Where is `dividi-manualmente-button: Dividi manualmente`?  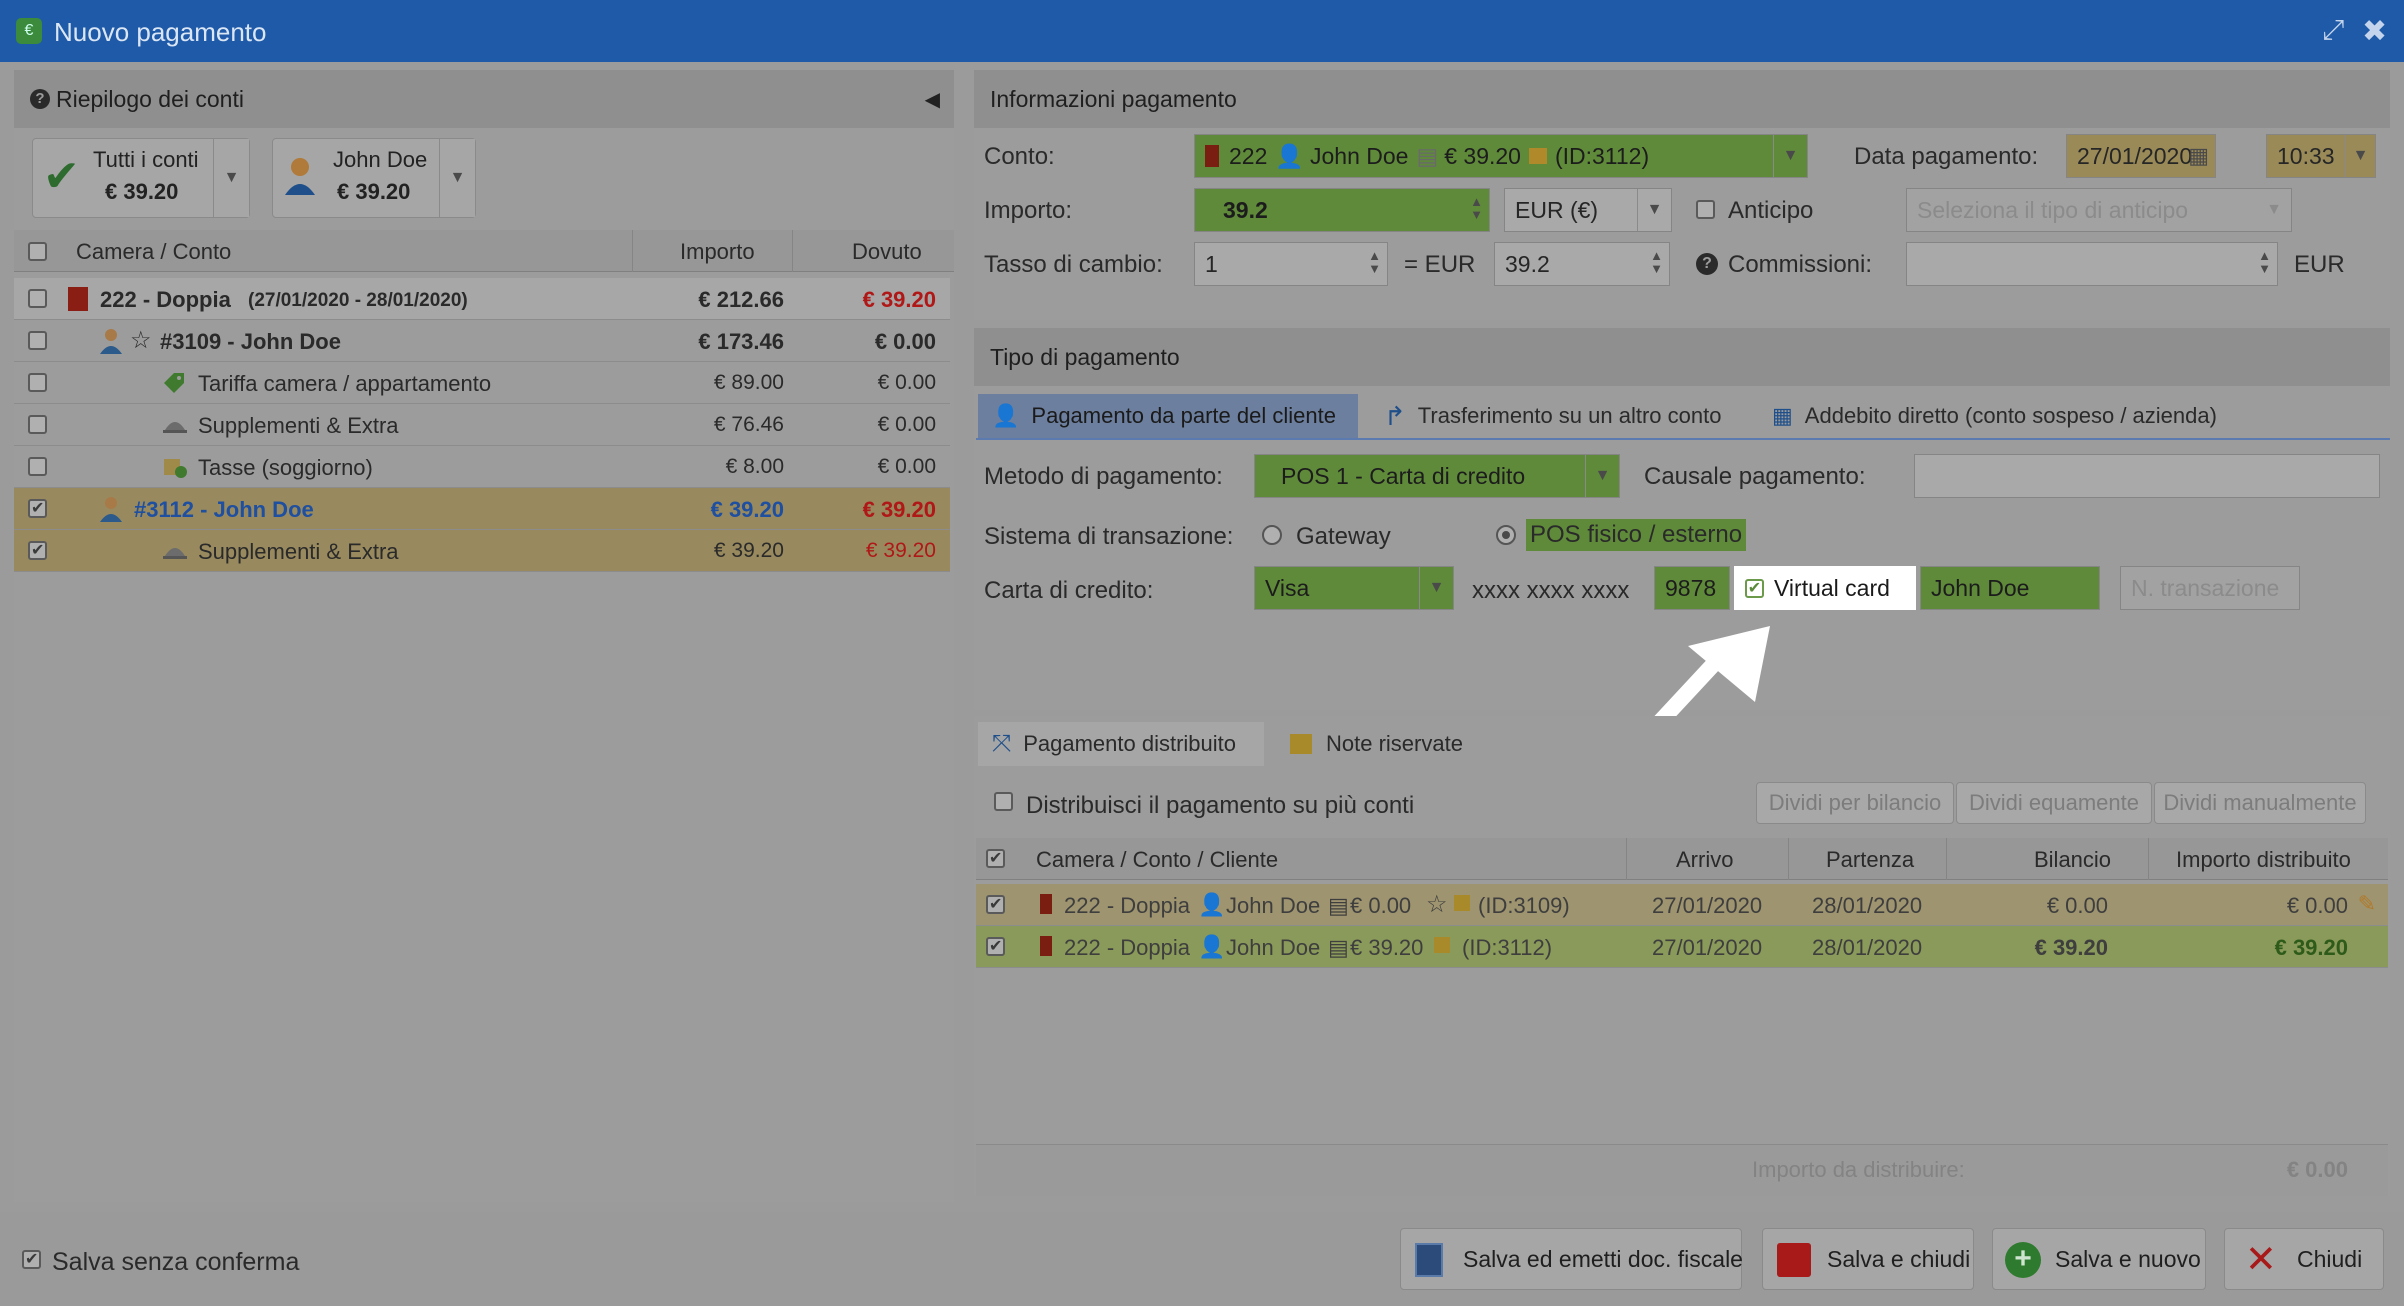
dividi-manualmente-button: Dividi manualmente is located at coordinates (2260, 803).